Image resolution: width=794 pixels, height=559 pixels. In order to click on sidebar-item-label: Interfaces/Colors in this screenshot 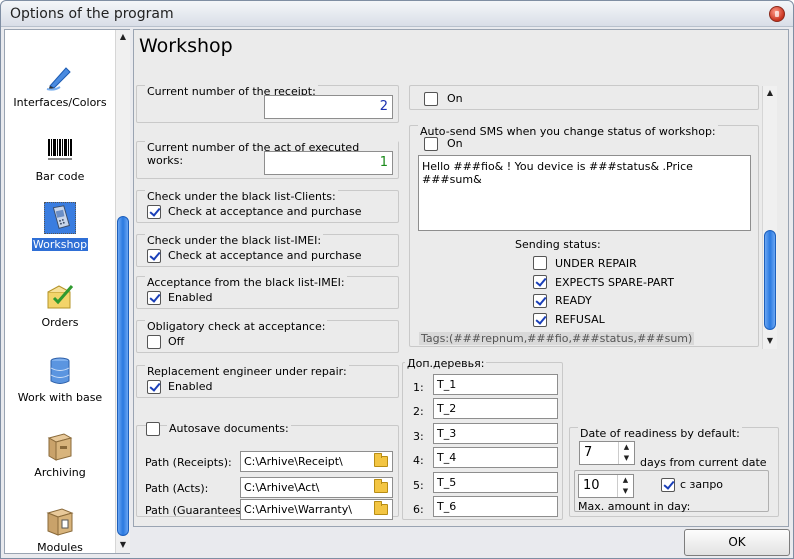, I will do `click(60, 102)`.